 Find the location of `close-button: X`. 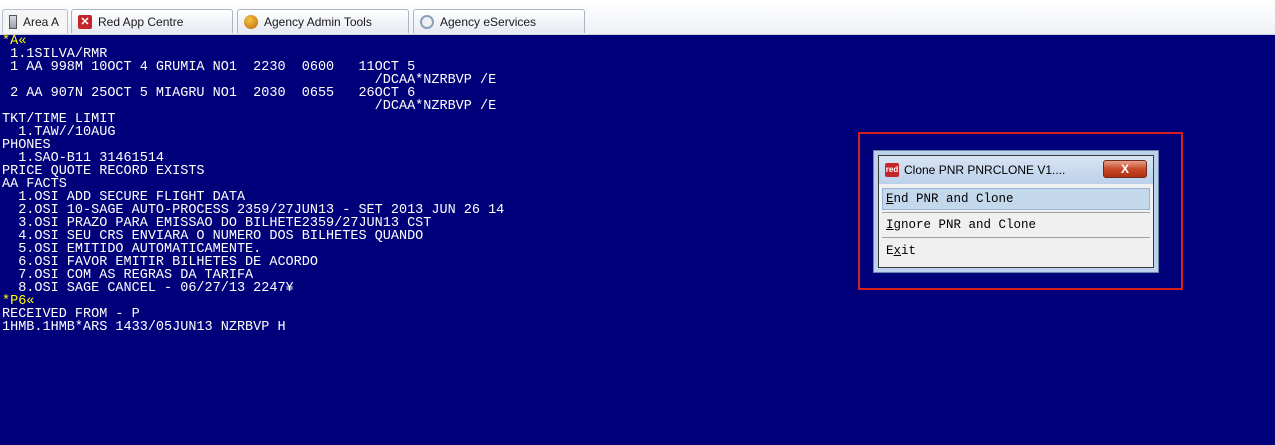

close-button: X is located at coordinates (1125, 169).